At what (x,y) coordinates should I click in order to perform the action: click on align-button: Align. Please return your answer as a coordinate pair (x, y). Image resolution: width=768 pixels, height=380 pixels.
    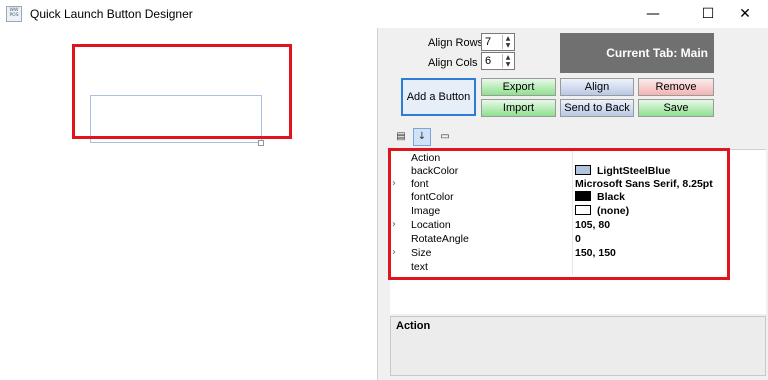
    Looking at the image, I should click on (597, 87).